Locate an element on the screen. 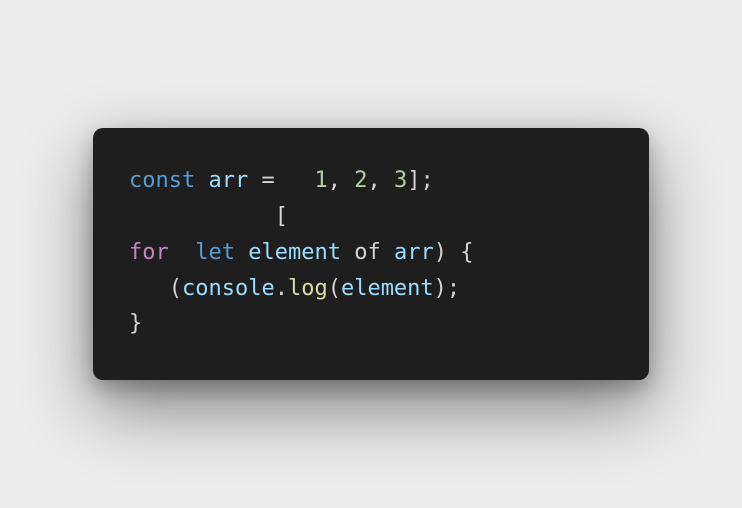  code-line-5: } is located at coordinates (135, 324).